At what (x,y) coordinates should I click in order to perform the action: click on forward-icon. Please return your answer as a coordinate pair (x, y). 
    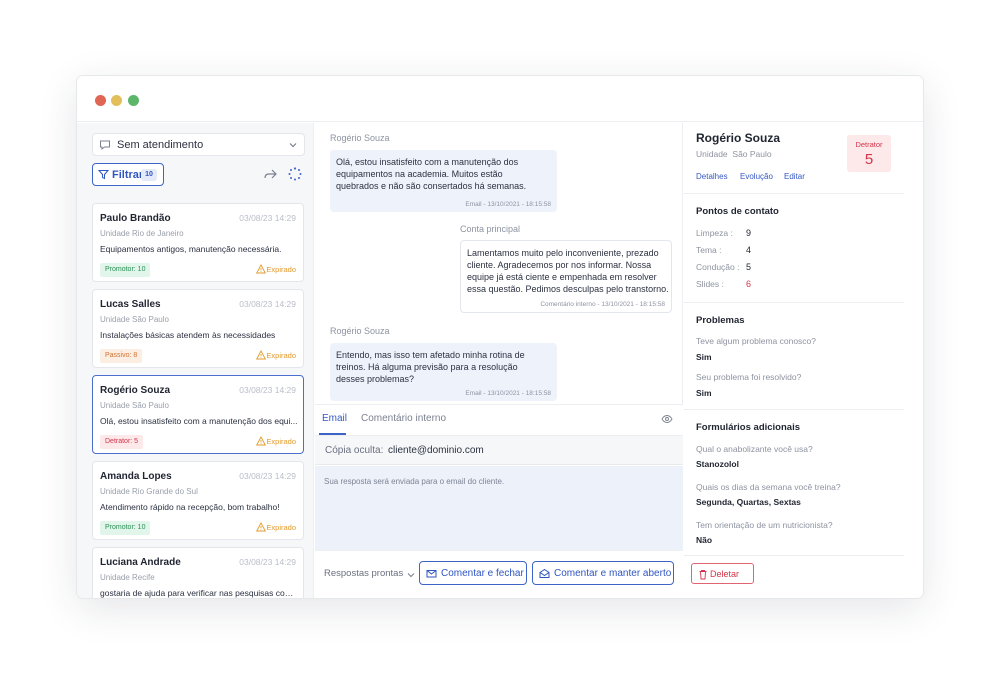
    Looking at the image, I should click on (270, 174).